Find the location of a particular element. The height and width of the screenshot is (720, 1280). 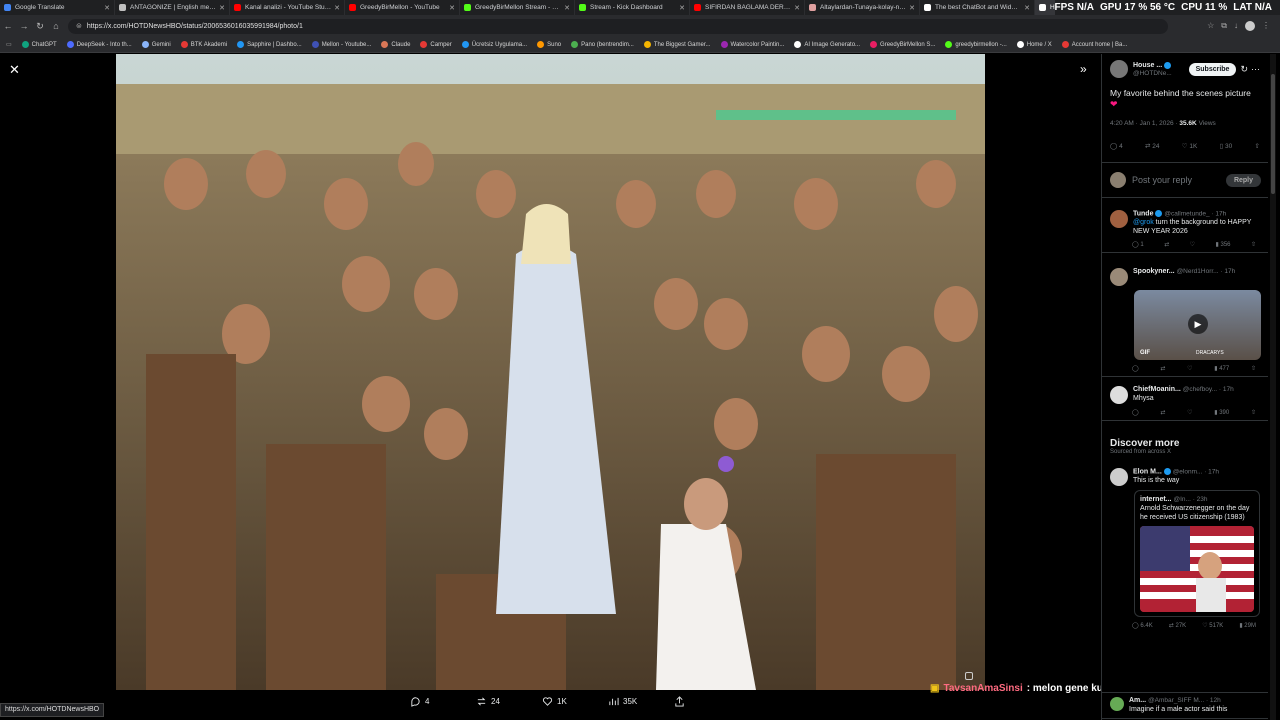

browser-tab: Kanal analizi - YouTube Studio ✕ is located at coordinates (287, 7).